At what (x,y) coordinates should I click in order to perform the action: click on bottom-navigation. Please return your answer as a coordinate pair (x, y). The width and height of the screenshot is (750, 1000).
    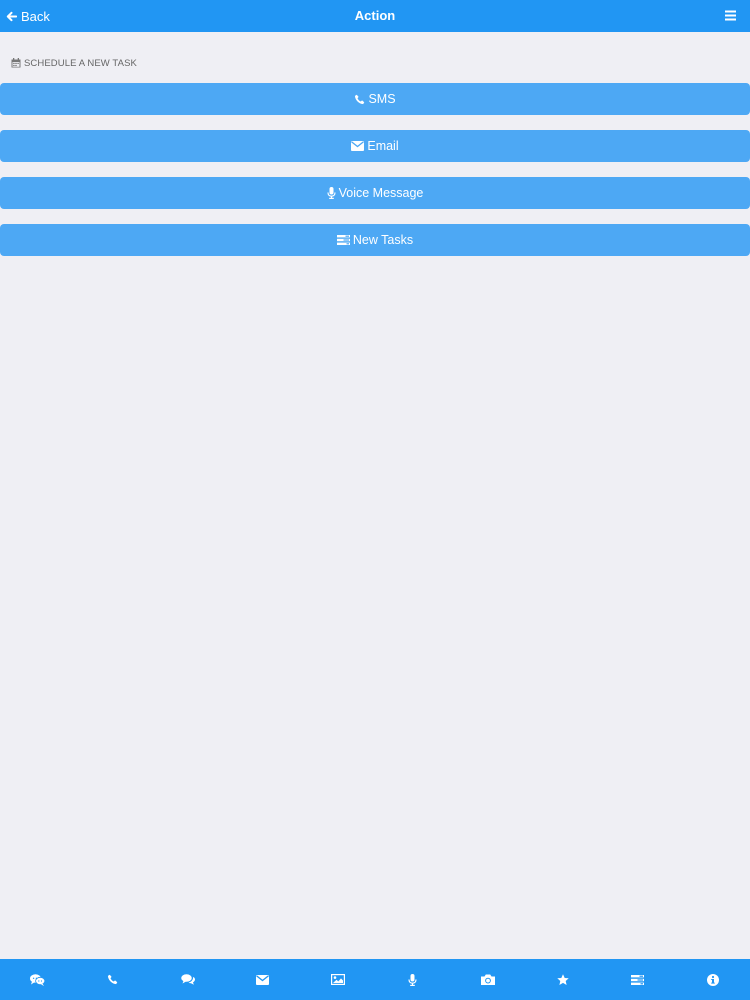
    Looking at the image, I should click on (375, 979).